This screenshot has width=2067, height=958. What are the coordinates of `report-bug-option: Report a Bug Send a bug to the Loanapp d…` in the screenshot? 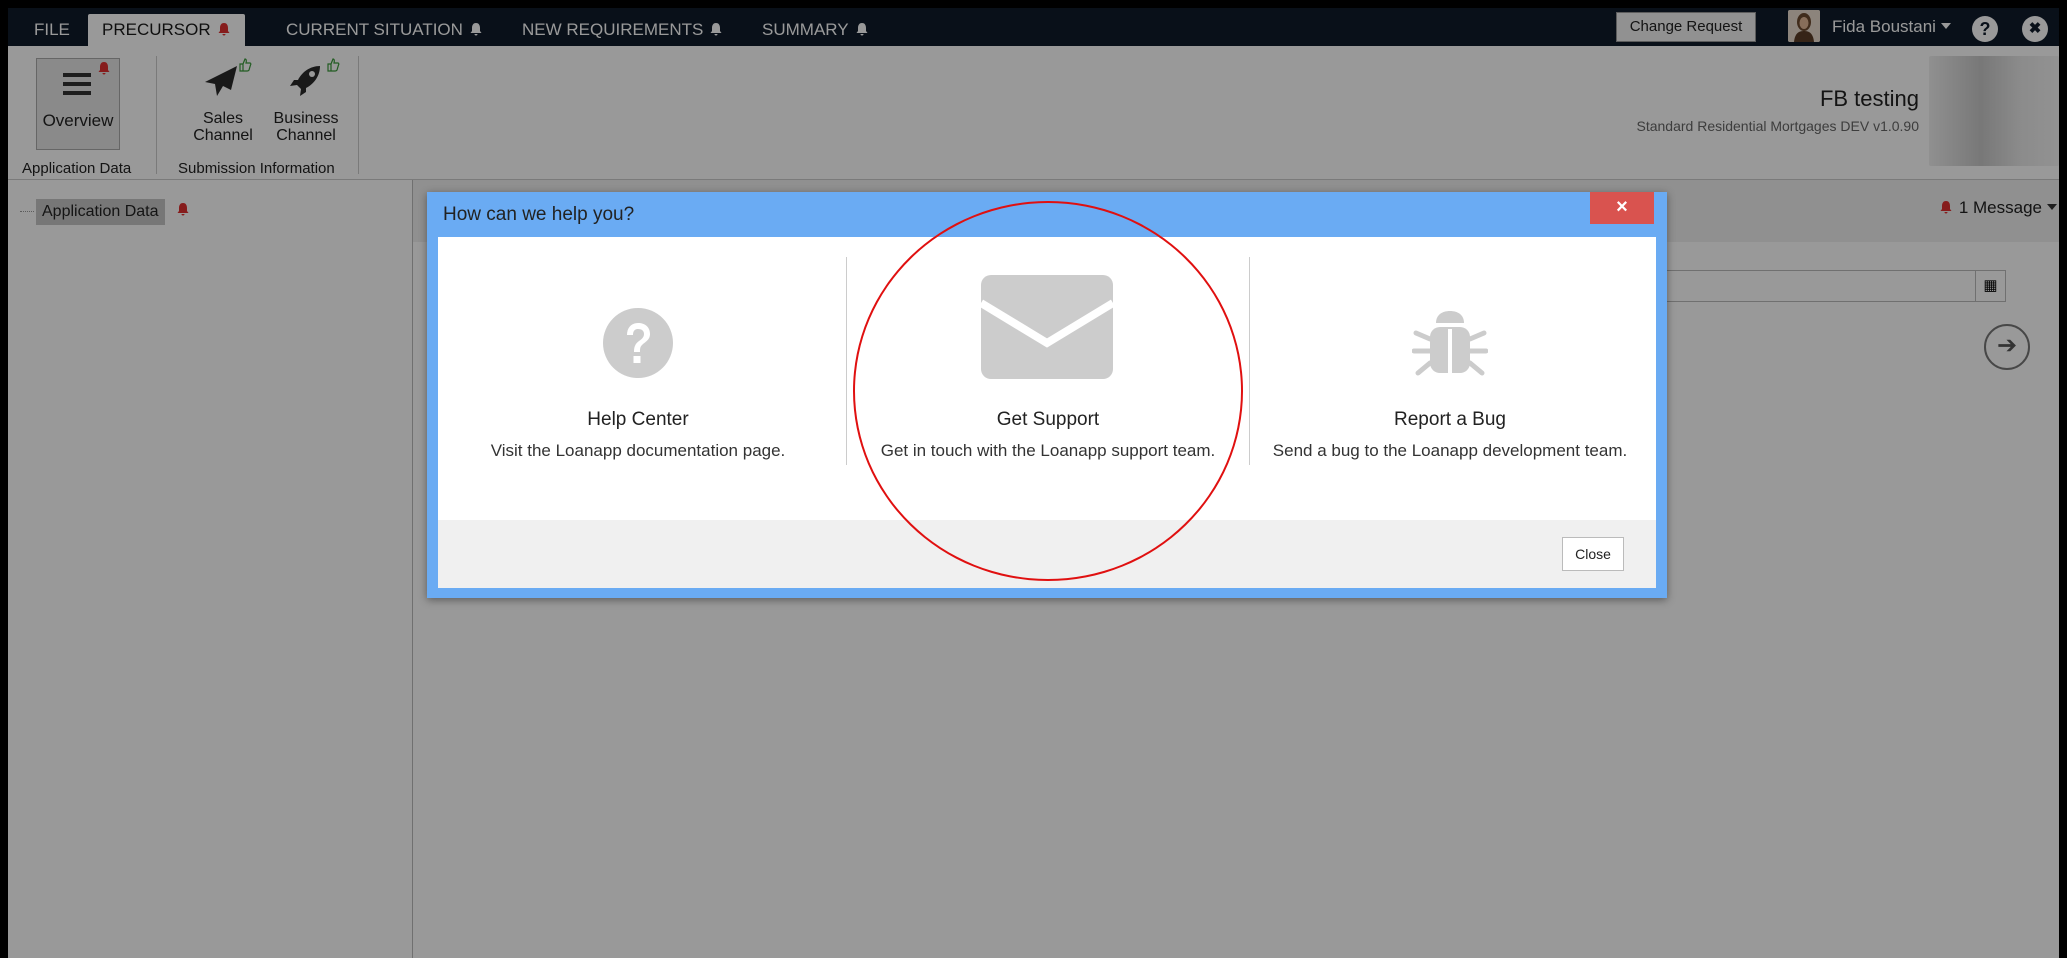 It's located at (1450, 358).